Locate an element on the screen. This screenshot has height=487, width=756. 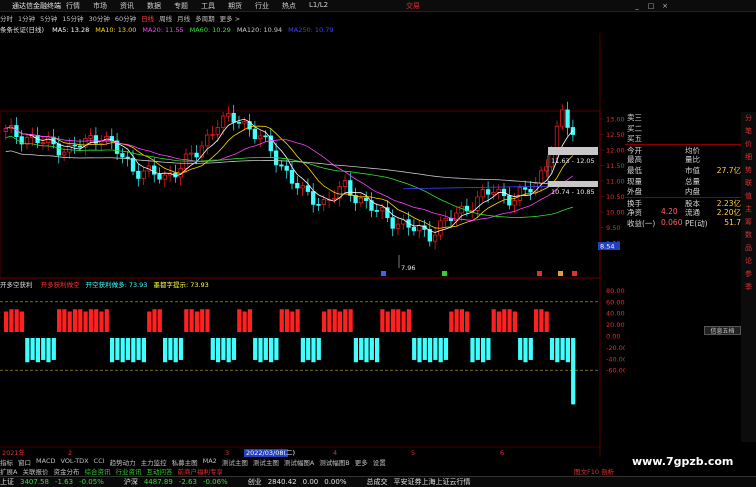
indicator-tab-9: 测试主图 is located at coordinates (235, 462).